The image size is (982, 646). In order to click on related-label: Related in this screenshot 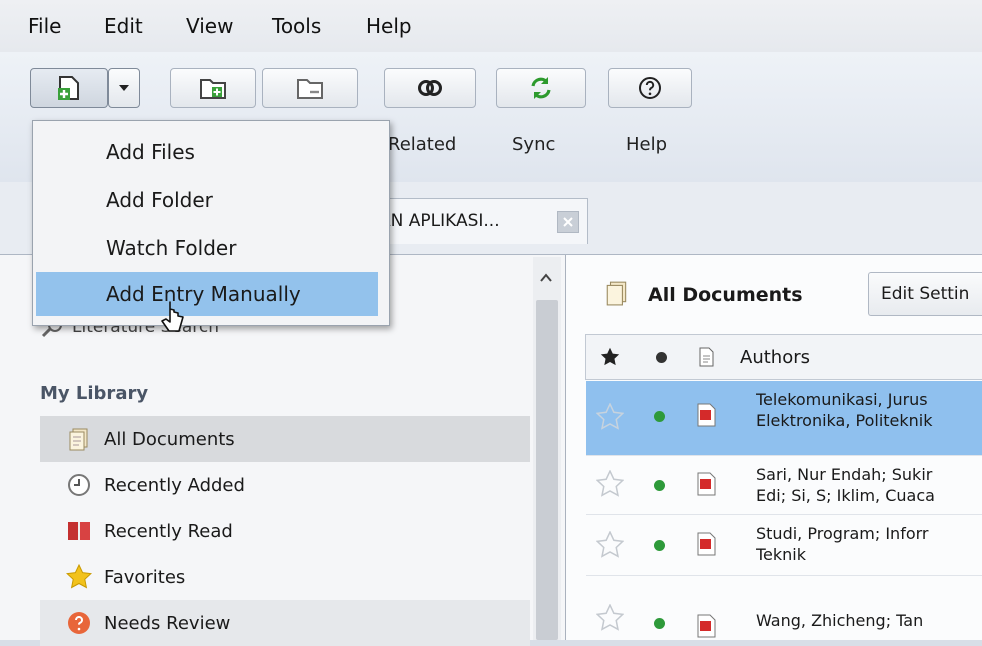, I will do `click(422, 144)`.